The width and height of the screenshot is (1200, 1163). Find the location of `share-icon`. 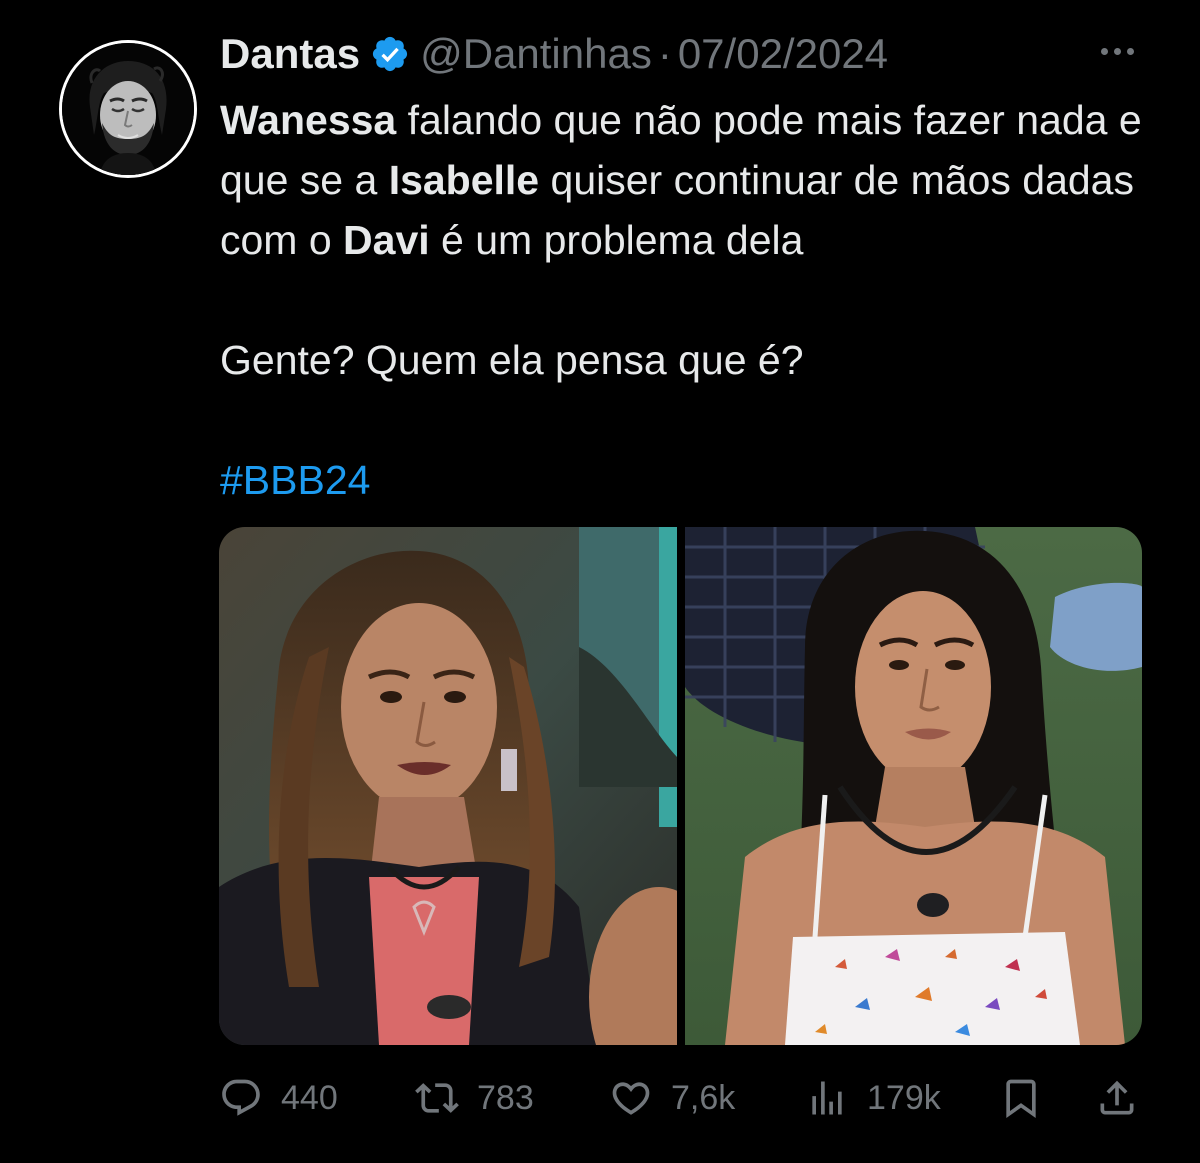

share-icon is located at coordinates (1117, 1098).